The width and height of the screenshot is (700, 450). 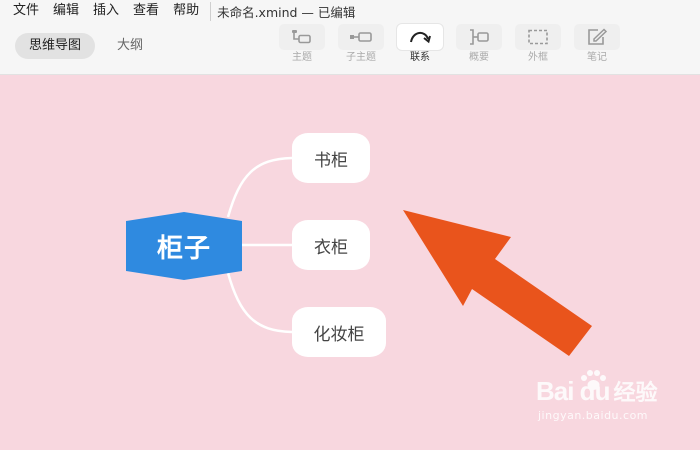 I want to click on toolbar: 思维导图 大纲 主题 子主题 联系 概要 外框 笔记, so click(x=350, y=48).